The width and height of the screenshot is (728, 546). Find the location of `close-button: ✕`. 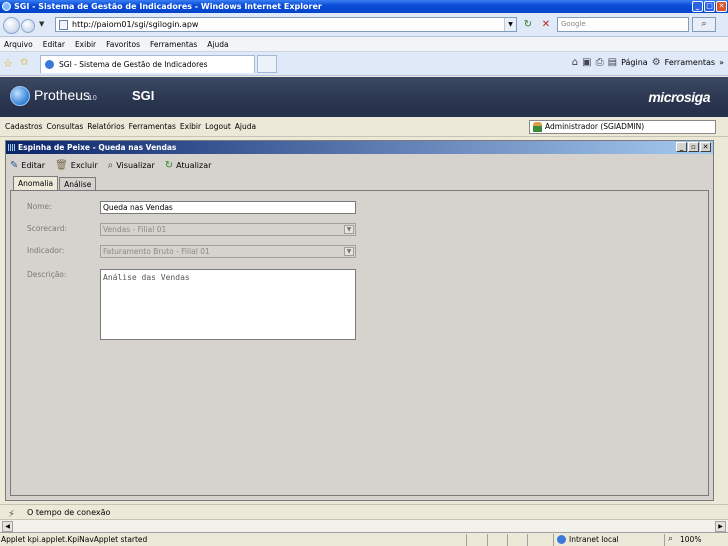

close-button: ✕ is located at coordinates (721, 6).